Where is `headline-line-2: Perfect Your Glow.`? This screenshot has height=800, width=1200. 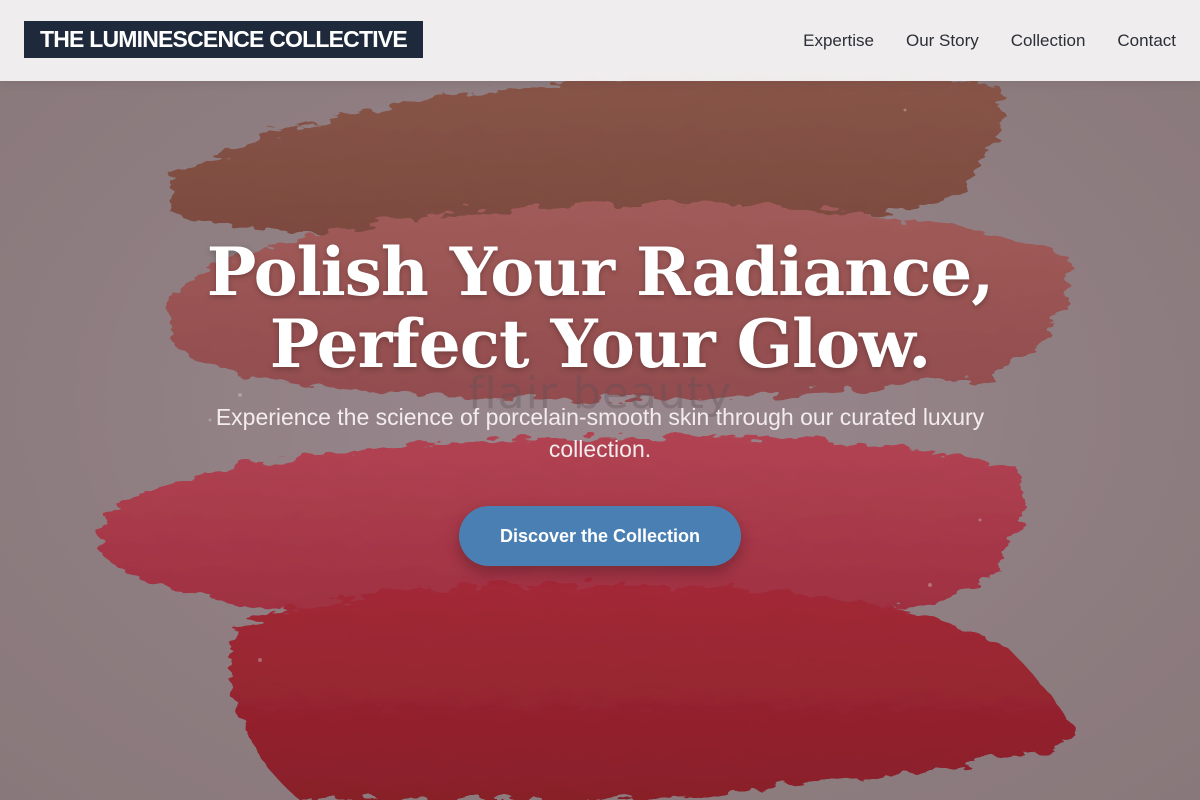
headline-line-2: Perfect Your Glow. is located at coordinates (600, 344).